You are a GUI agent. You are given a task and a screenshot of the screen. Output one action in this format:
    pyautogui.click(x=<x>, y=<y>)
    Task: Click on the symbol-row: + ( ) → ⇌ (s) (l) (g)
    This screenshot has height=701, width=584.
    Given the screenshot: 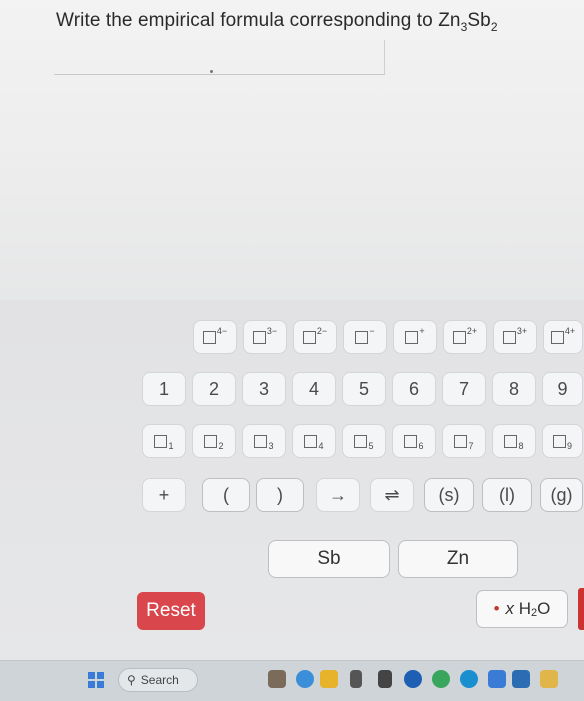 What is the action you would take?
    pyautogui.click(x=292, y=498)
    